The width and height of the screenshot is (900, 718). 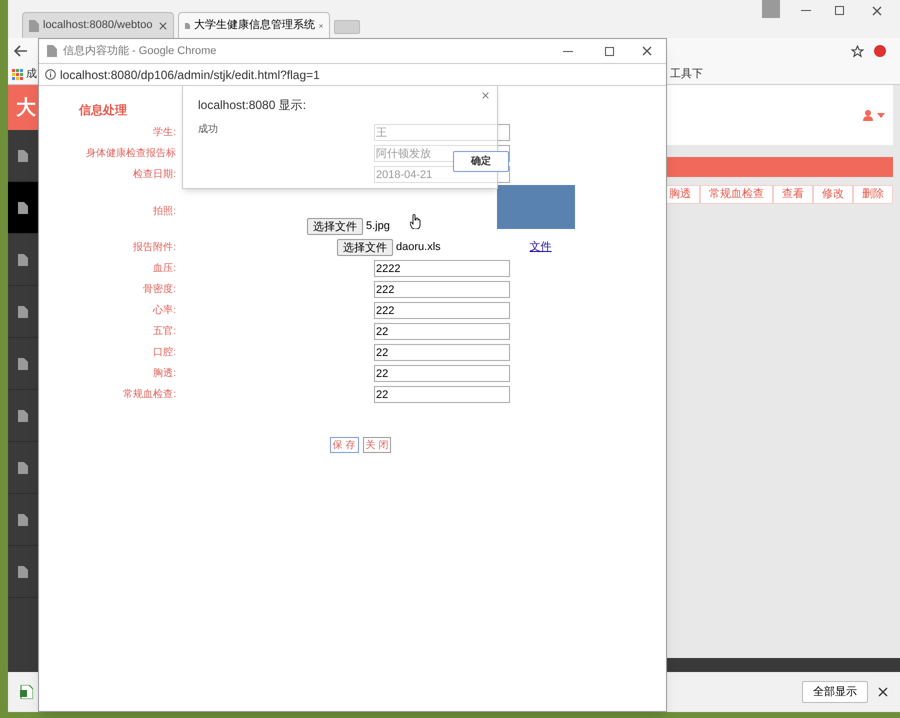 I want to click on tab-title: localhost:8080/webtoo, so click(x=98, y=26).